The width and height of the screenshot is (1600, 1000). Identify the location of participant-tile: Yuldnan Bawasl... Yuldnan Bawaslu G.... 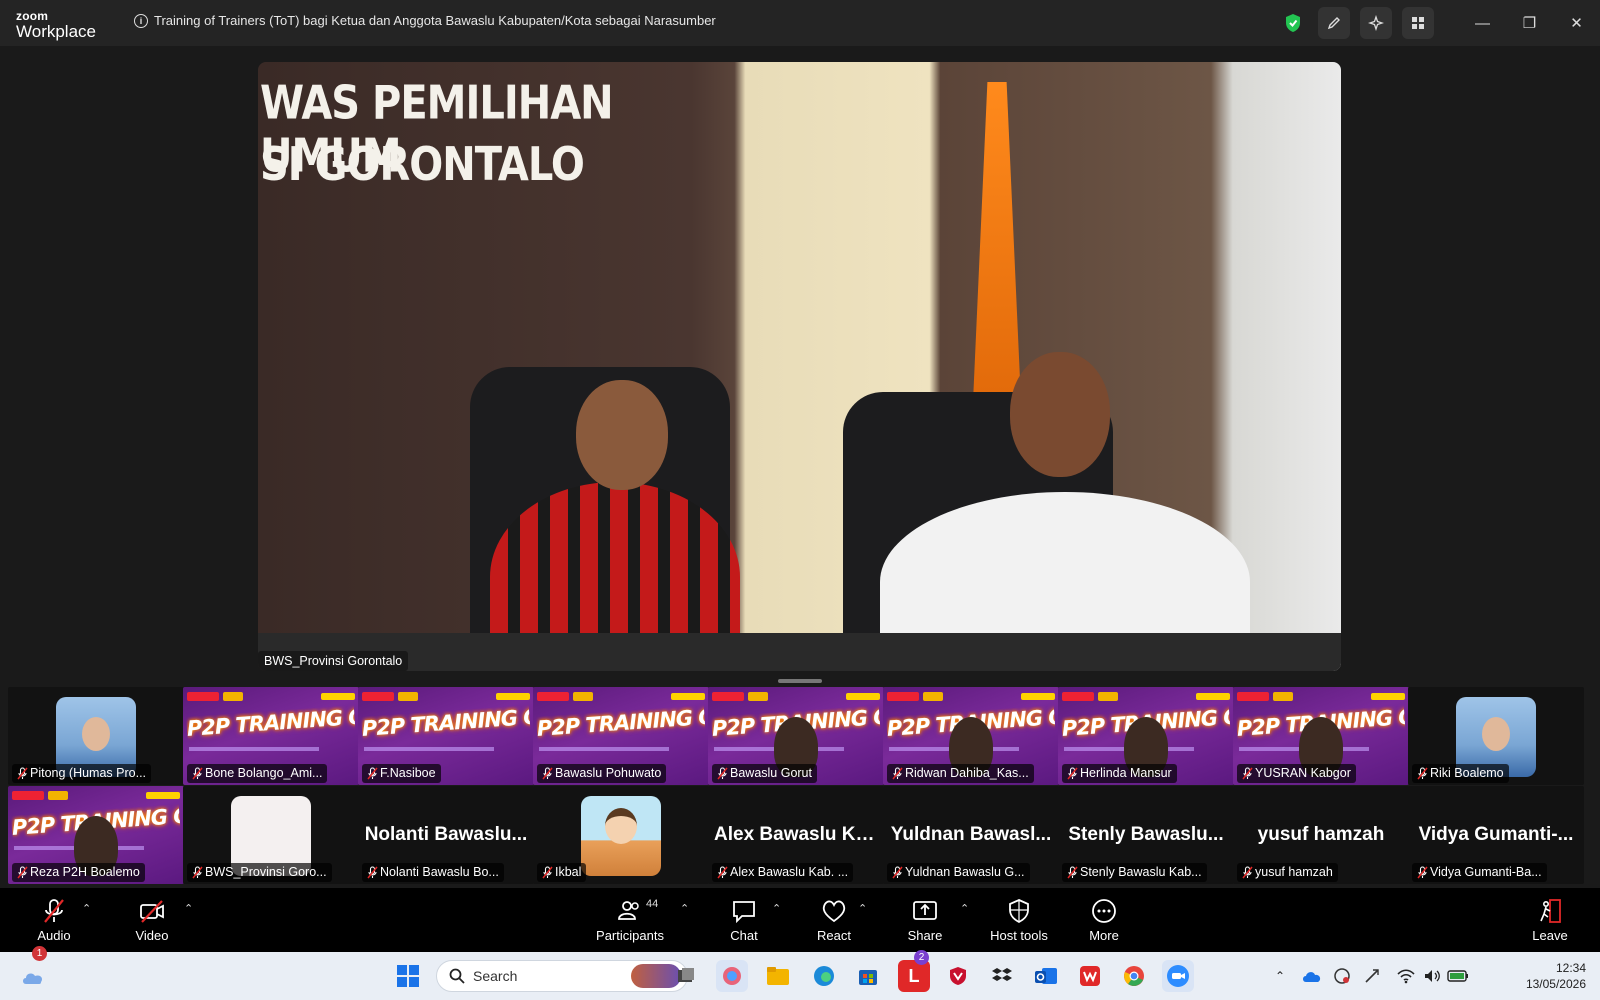
(971, 835).